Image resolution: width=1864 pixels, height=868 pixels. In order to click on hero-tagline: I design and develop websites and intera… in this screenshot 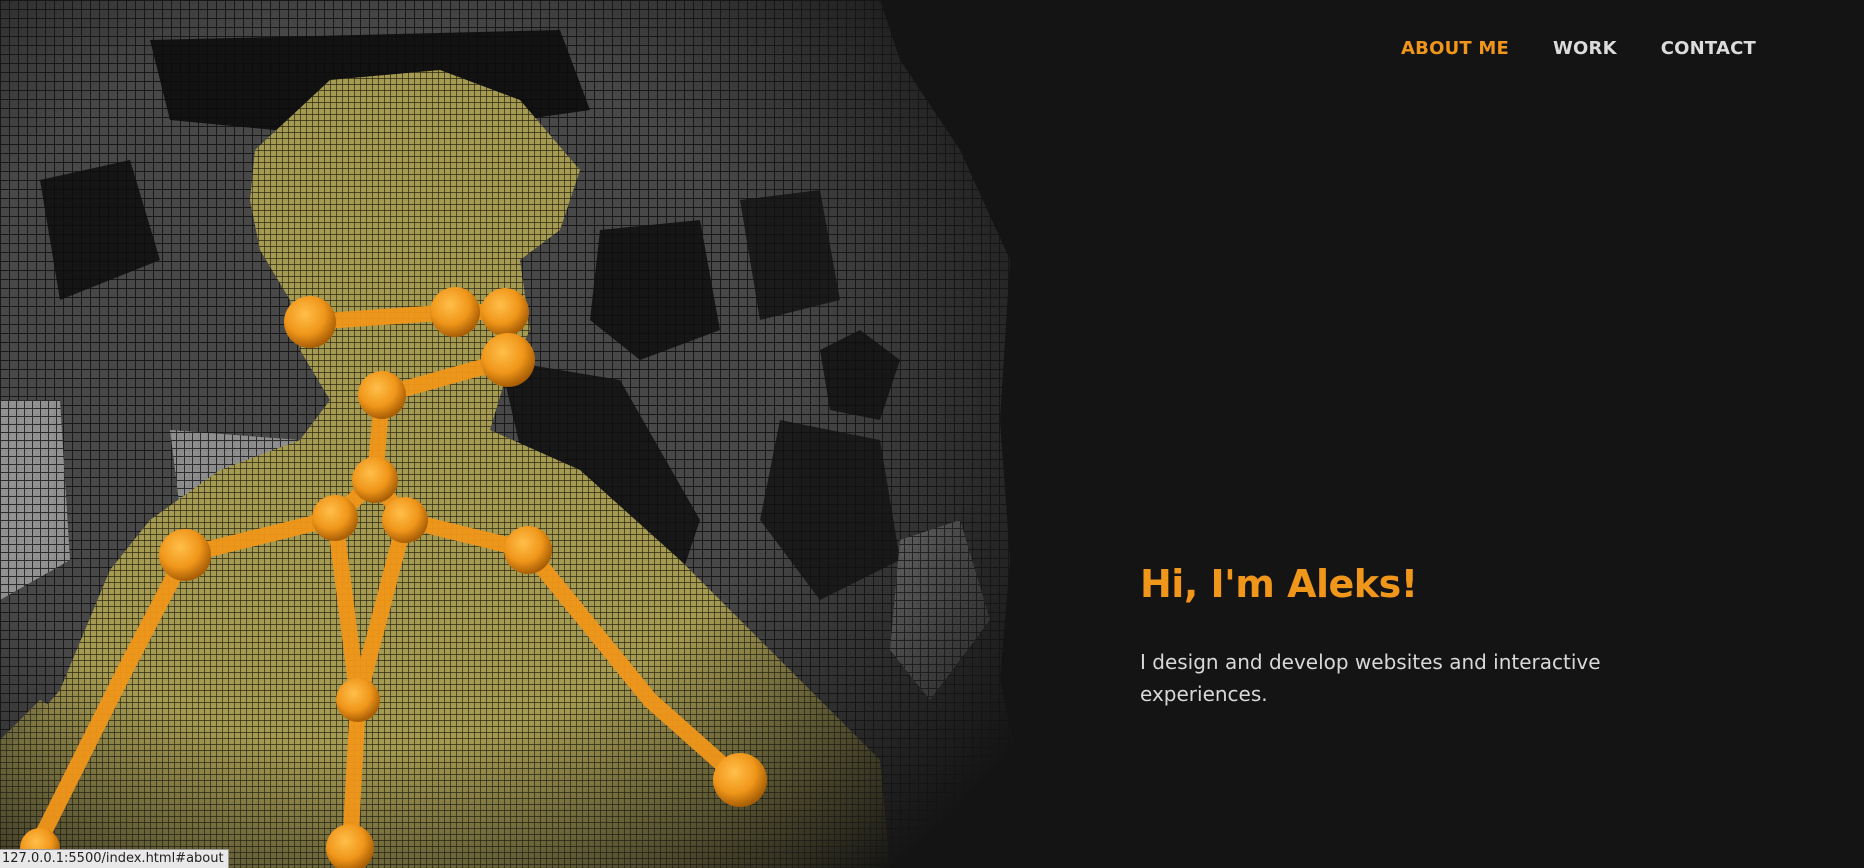, I will do `click(1370, 678)`.